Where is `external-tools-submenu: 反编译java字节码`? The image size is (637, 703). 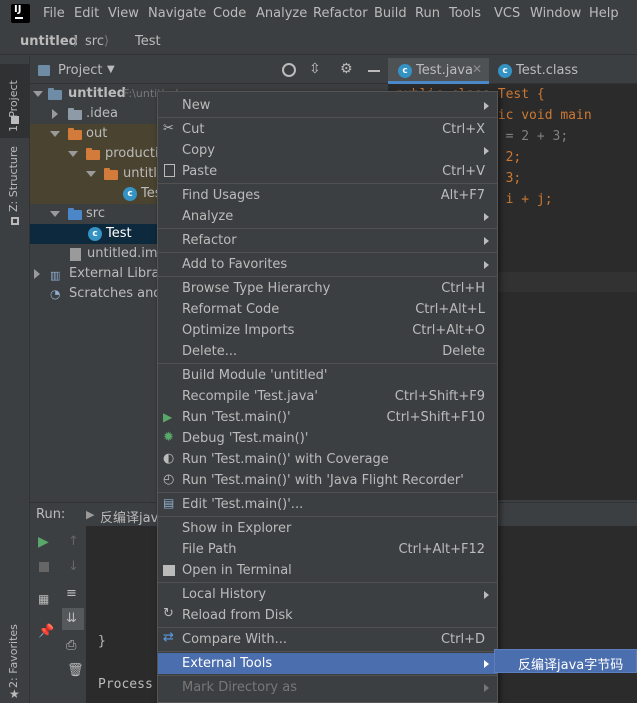 external-tools-submenu: 反编译java字节码 is located at coordinates (565, 661).